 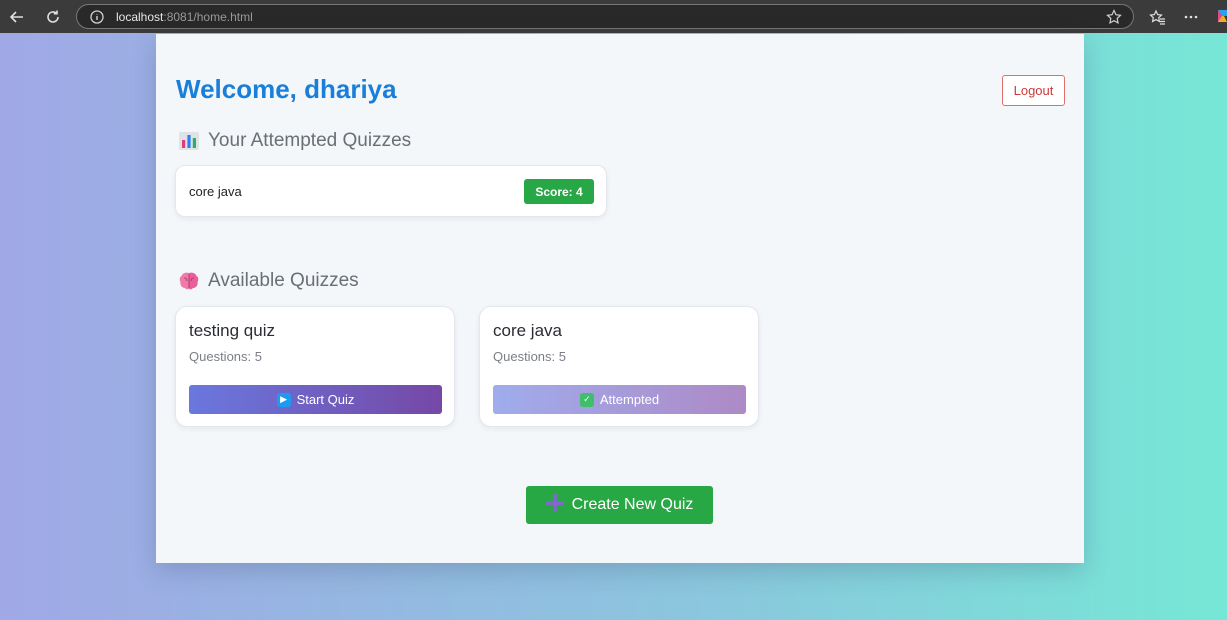 What do you see at coordinates (391, 191) in the screenshot?
I see `attempted-quiz-card: core java Score: 4` at bounding box center [391, 191].